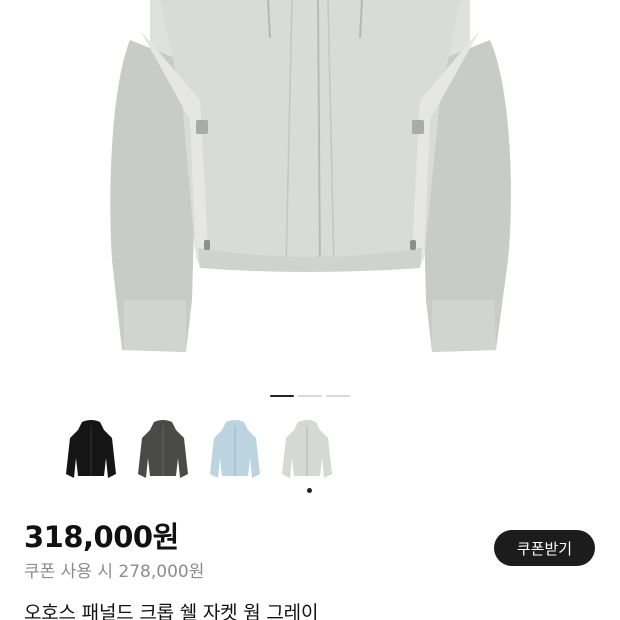 This screenshot has width=620, height=620. What do you see at coordinates (114, 572) in the screenshot?
I see `coupon-price: 쿠폰 사용 시 278,000원` at bounding box center [114, 572].